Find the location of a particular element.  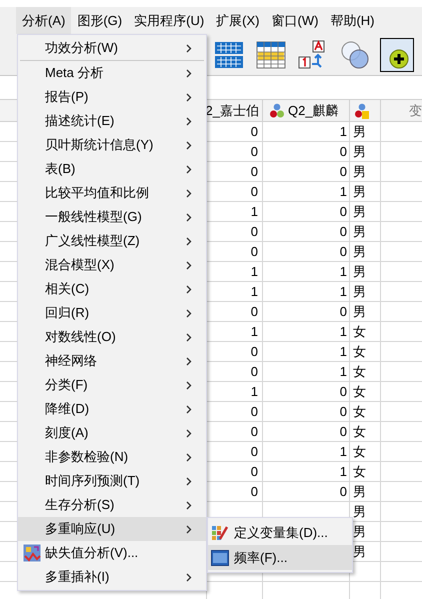

add-icon is located at coordinates (397, 55).